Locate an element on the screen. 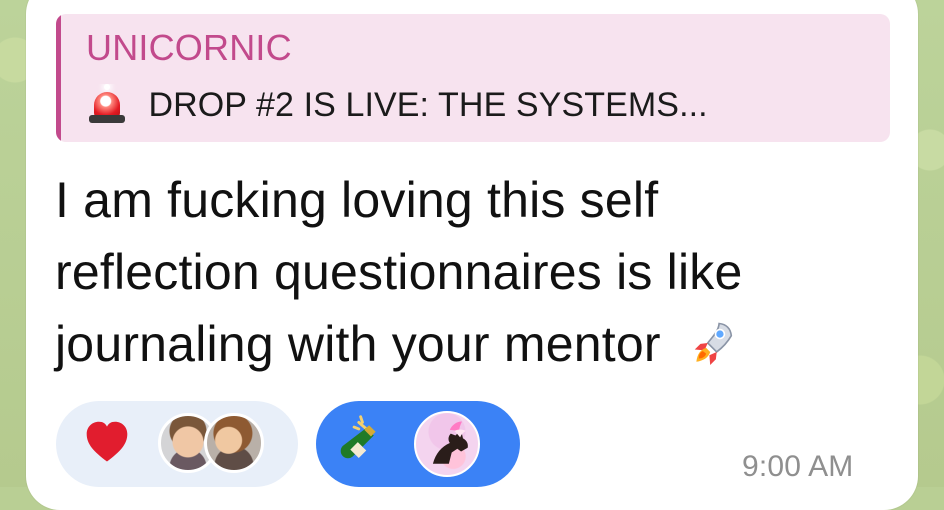 This screenshot has width=944, height=510. message-timestamp: 9:00 AM is located at coordinates (798, 466).